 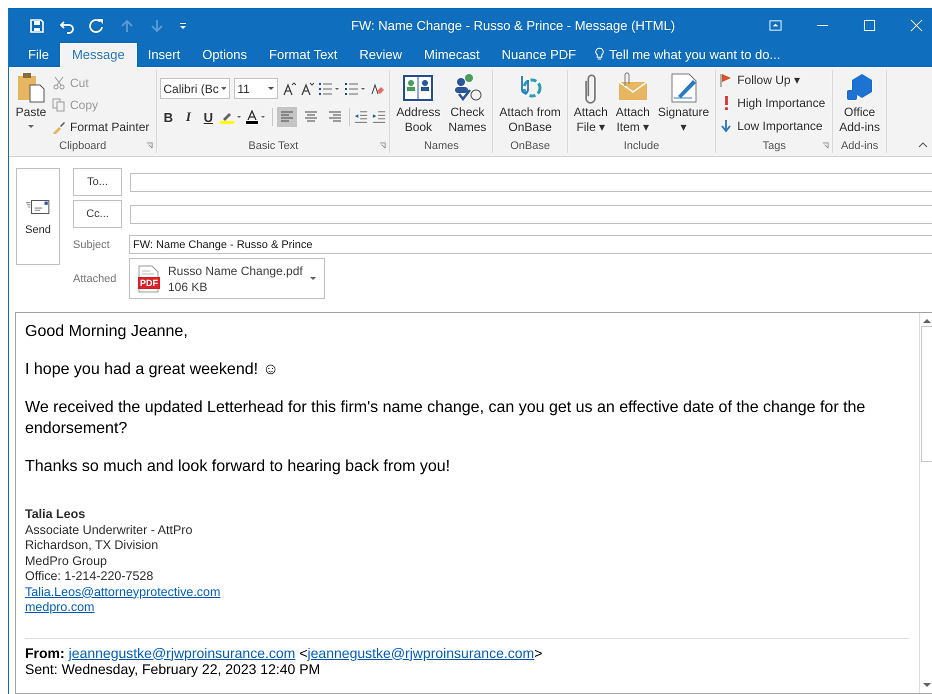 What do you see at coordinates (188, 117) in the screenshot?
I see `italic-button: I` at bounding box center [188, 117].